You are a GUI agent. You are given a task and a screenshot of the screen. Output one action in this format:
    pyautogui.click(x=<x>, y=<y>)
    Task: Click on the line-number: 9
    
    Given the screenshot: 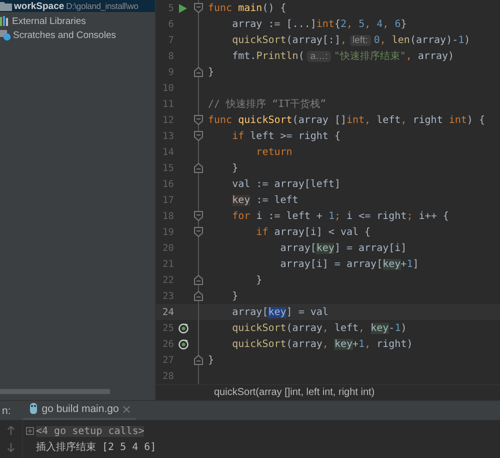 What is the action you would take?
    pyautogui.click(x=170, y=72)
    